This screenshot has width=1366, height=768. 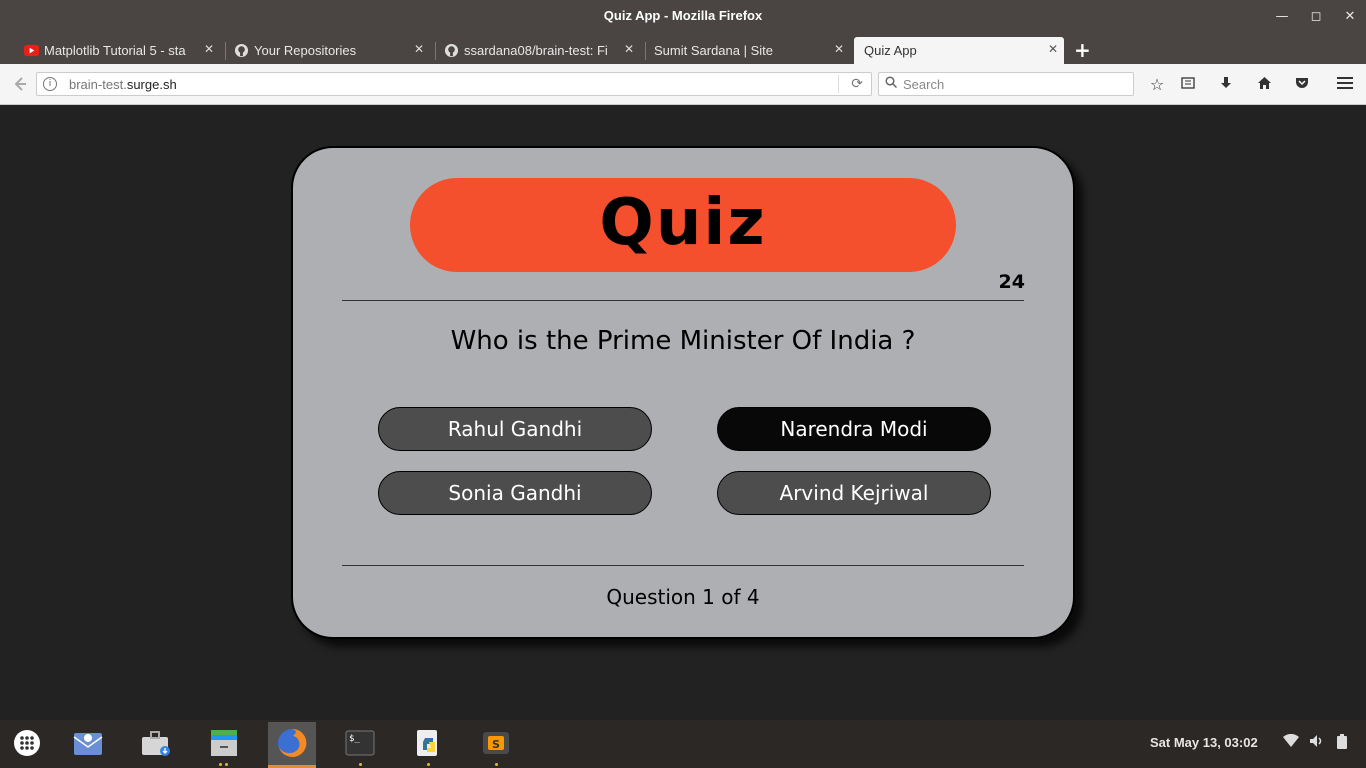 I want to click on reload-icon: ⟳, so click(x=857, y=84).